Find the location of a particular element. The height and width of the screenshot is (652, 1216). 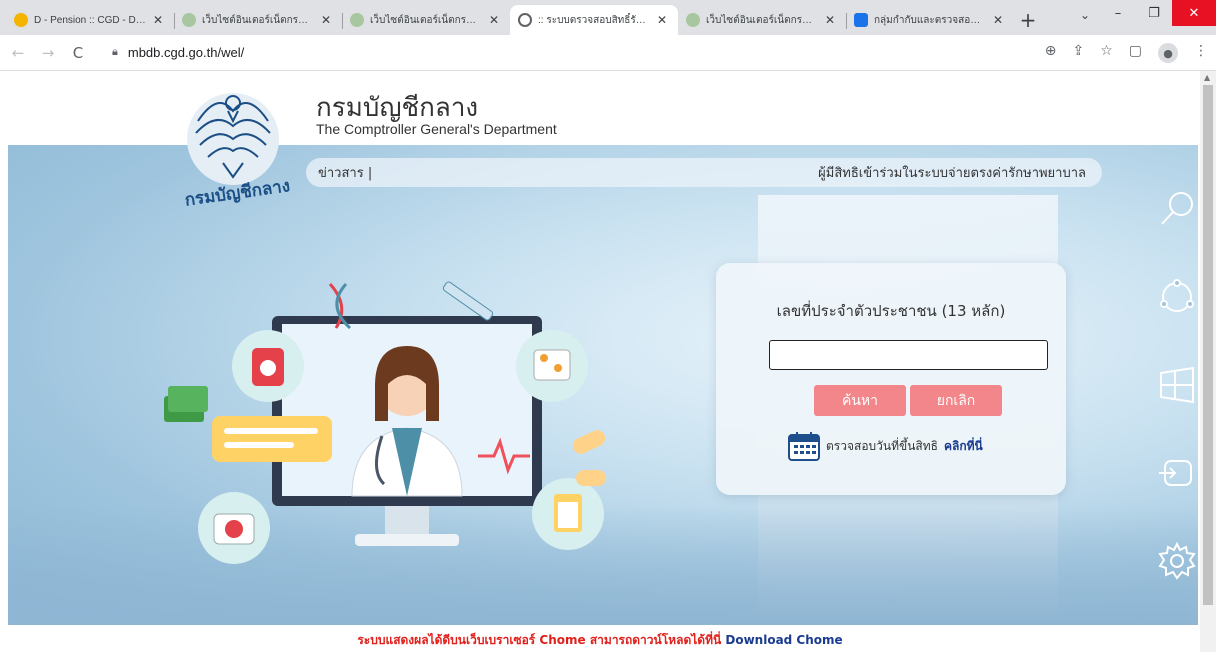

address-bar: 🔒︎ mbdb.cgd.go.th/wel/ is located at coordinates (624, 53).